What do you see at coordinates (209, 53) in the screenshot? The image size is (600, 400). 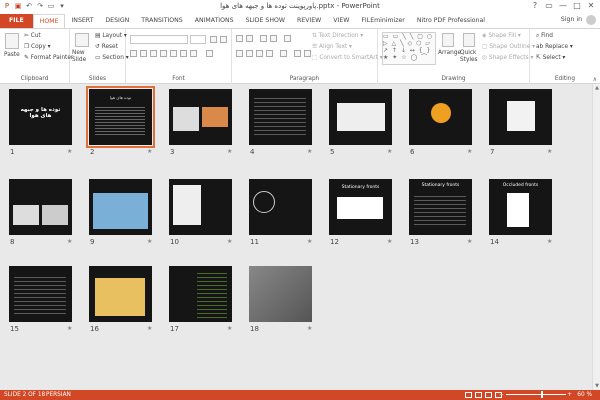 I see `font-color-icon` at bounding box center [209, 53].